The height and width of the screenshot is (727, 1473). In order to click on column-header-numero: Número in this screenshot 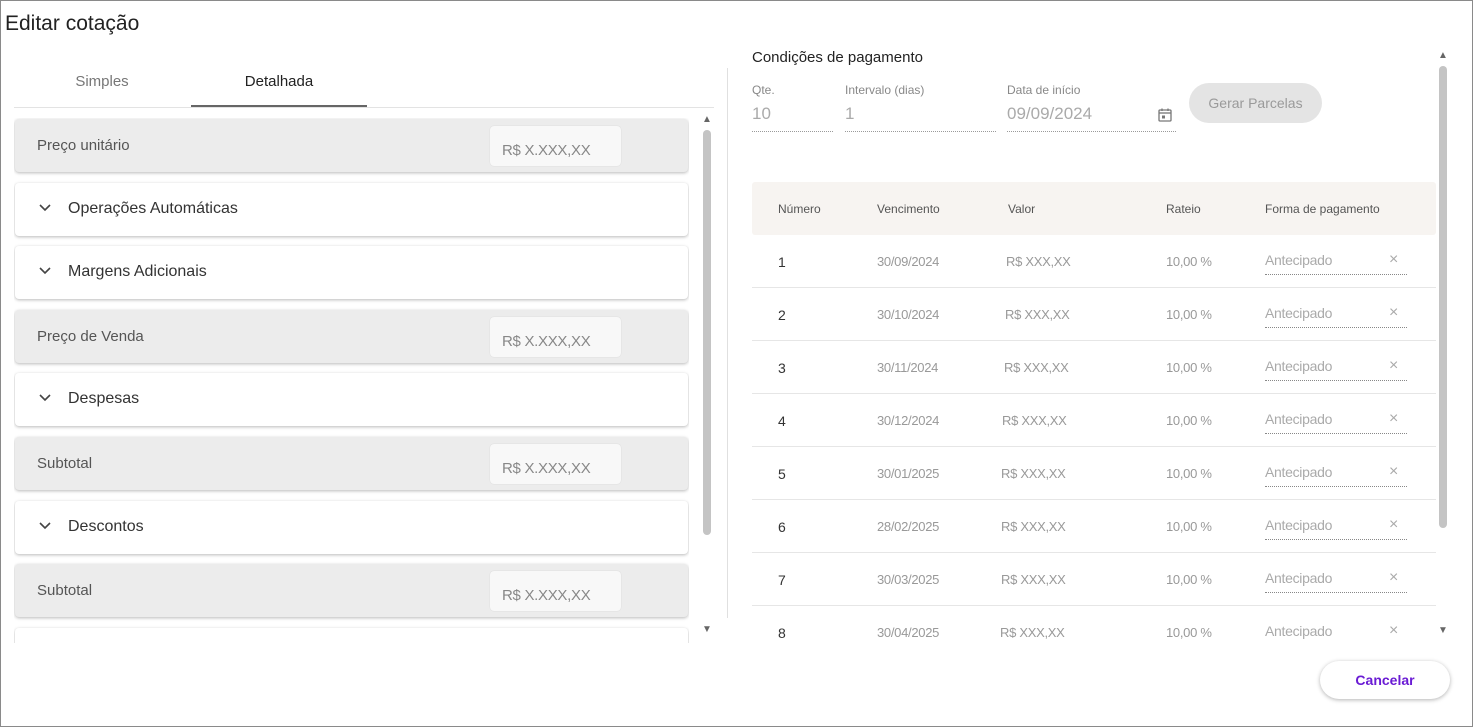, I will do `click(799, 209)`.